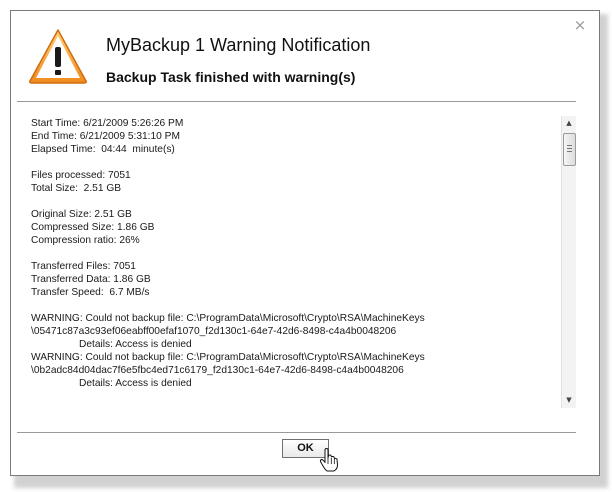 The height and width of the screenshot is (492, 612). I want to click on log-line: Compression ratio: 26%, so click(85, 240).